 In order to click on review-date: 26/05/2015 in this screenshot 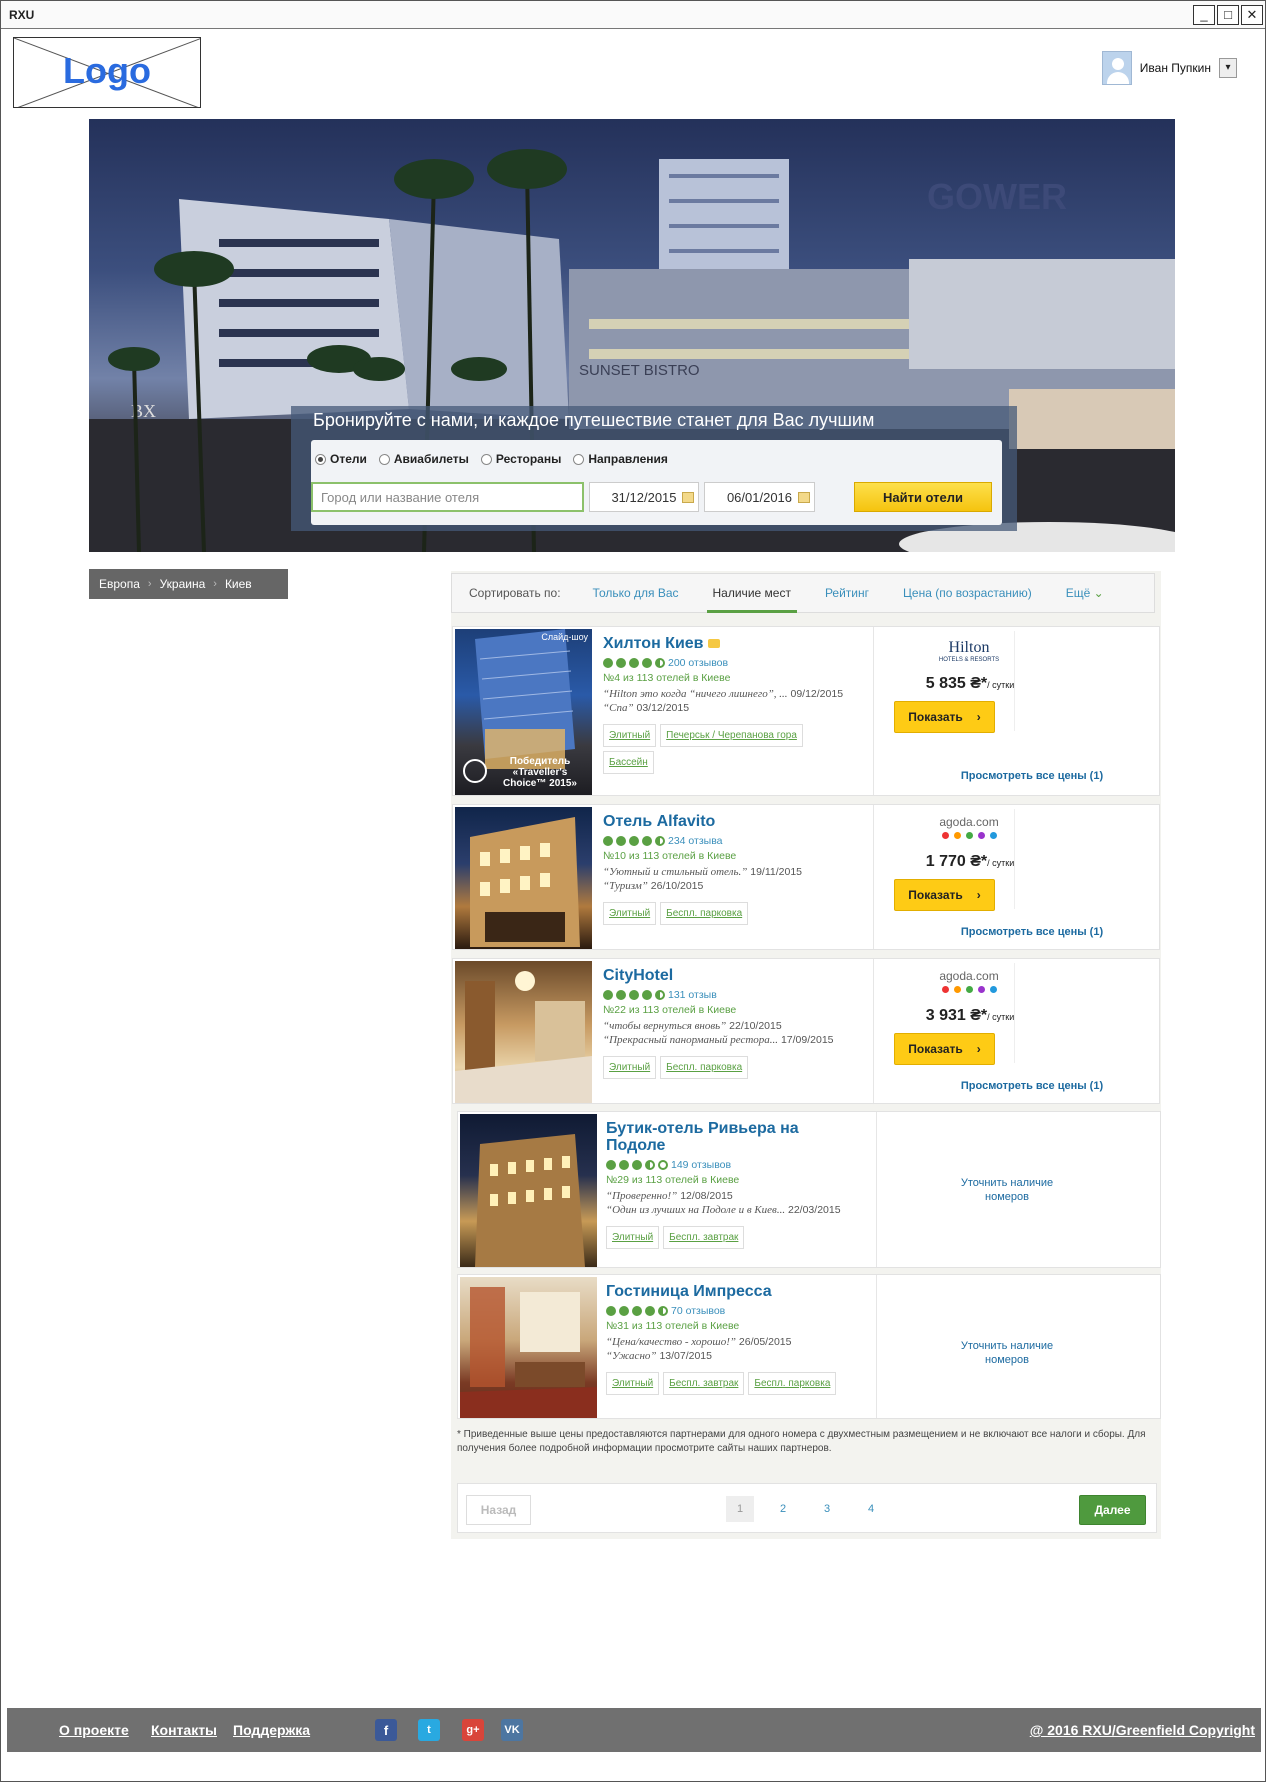, I will do `click(765, 1342)`.